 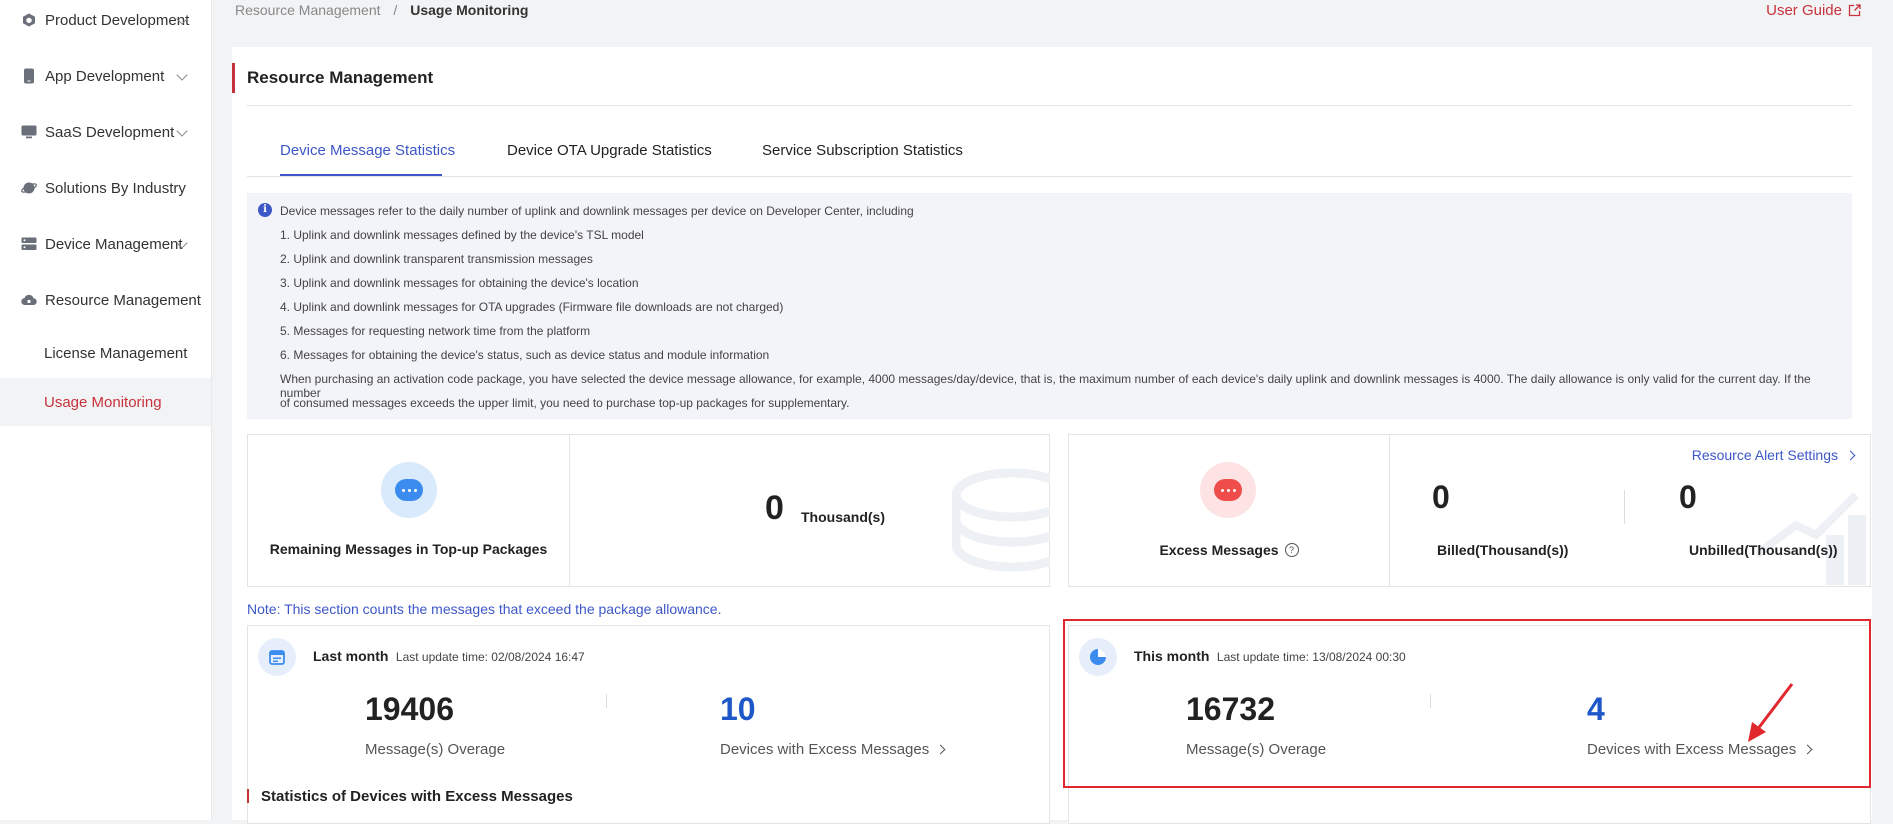 What do you see at coordinates (843, 517) in the screenshot?
I see `remaining-messages-unit: Thousand(s)` at bounding box center [843, 517].